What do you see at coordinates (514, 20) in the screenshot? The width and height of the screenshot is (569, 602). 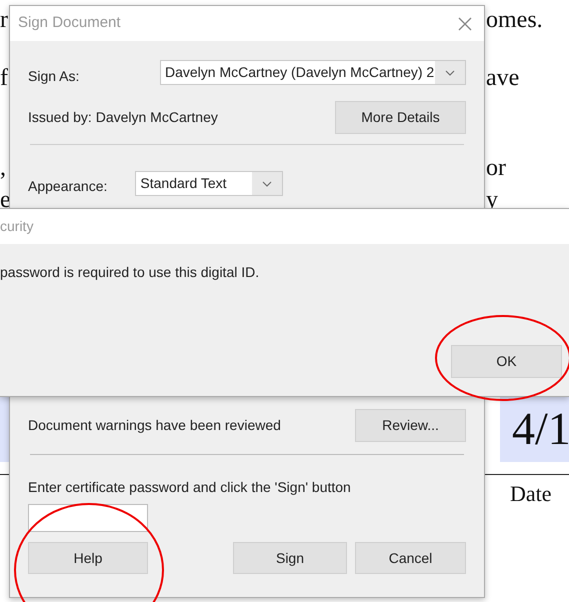 I see `document-text: omes.` at bounding box center [514, 20].